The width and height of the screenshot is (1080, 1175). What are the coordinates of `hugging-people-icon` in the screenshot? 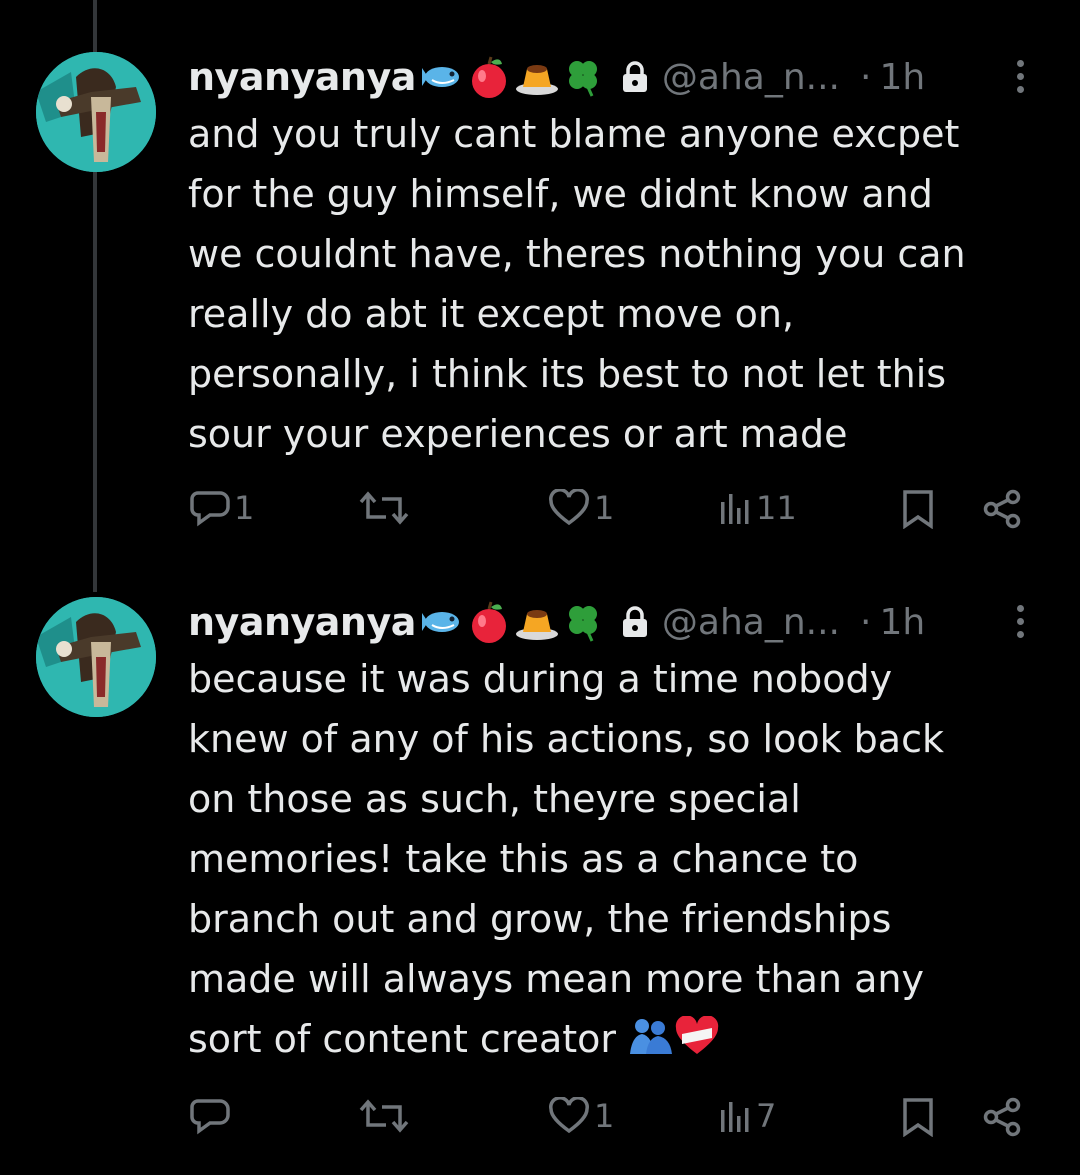 It's located at (651, 1036).